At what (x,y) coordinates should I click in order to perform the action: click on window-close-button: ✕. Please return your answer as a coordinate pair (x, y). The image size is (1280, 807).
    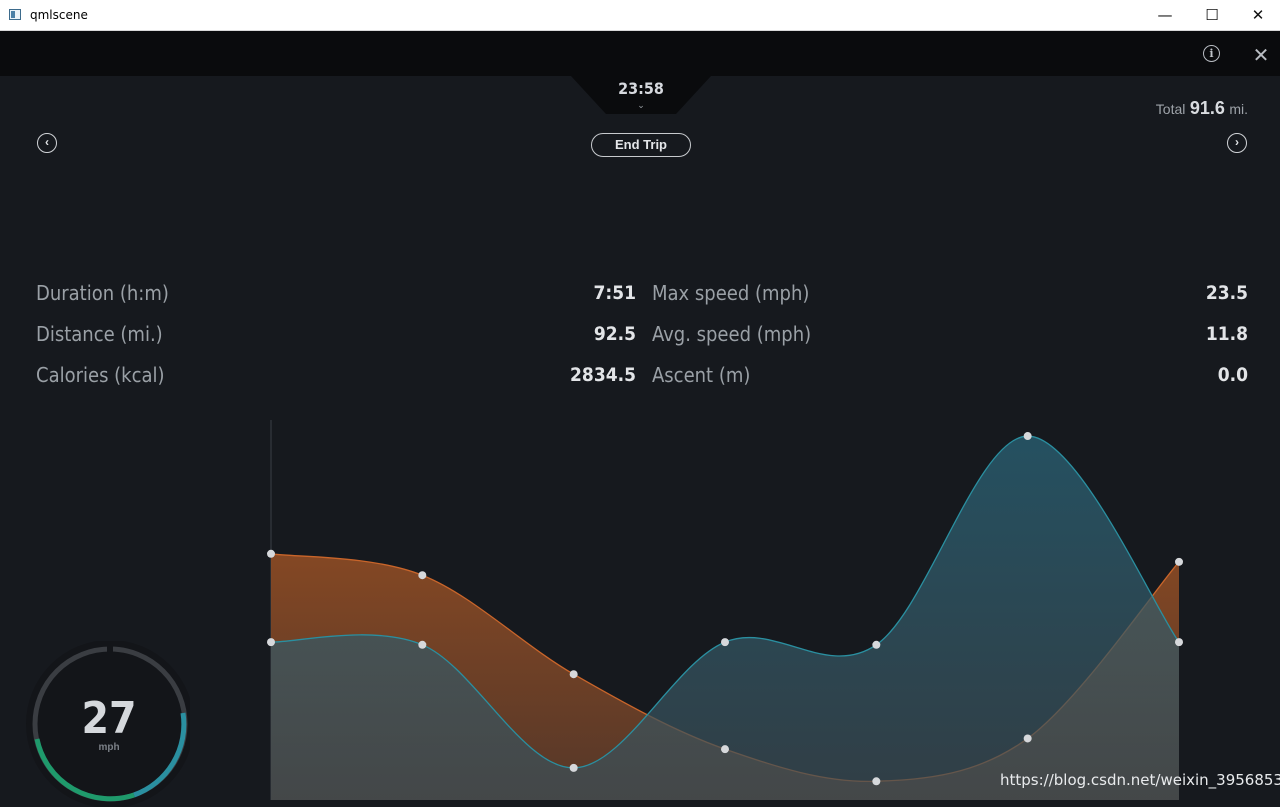
    Looking at the image, I should click on (1257, 15).